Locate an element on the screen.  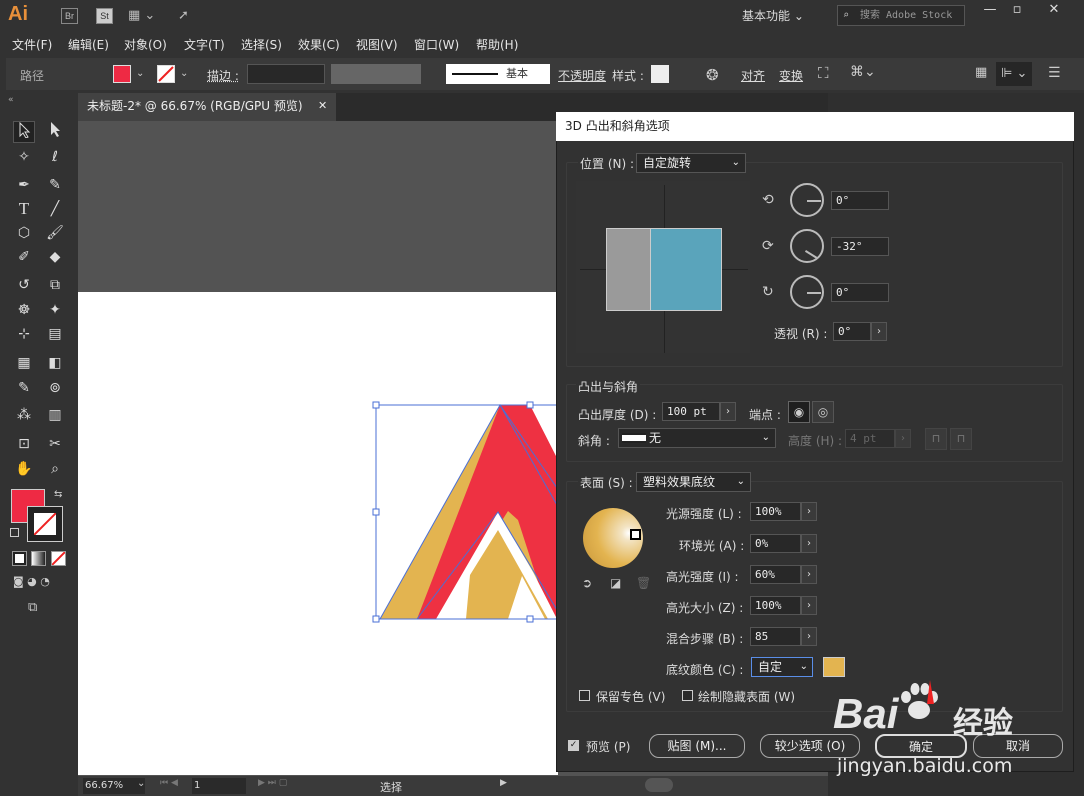
artboard-tool-icon: ⊡ is located at coordinates (24, 444).